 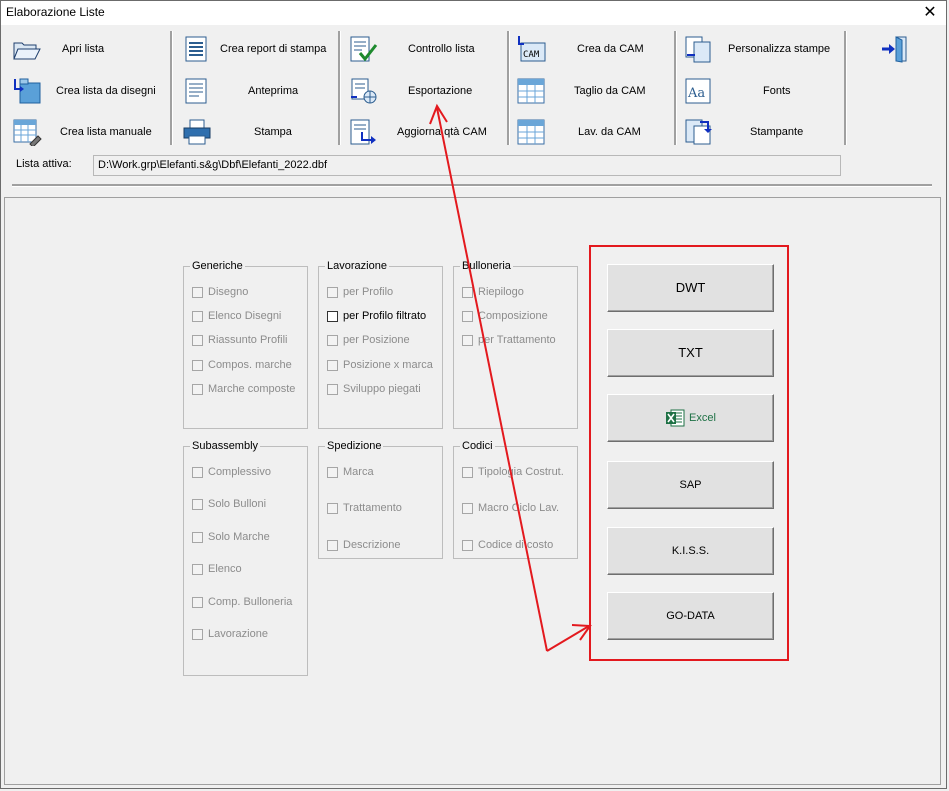 What do you see at coordinates (590, 49) in the screenshot?
I see `crea-da-cam-button: CAM Crea da CAM` at bounding box center [590, 49].